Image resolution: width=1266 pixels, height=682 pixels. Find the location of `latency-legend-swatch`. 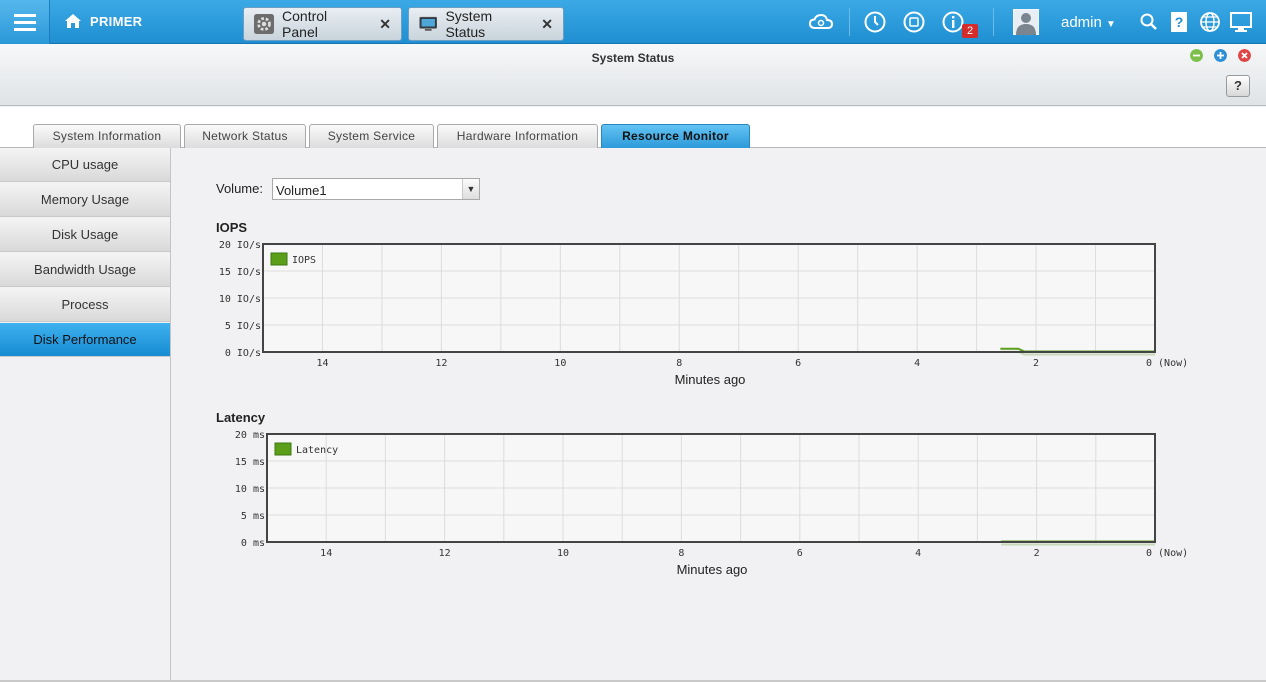

latency-legend-swatch is located at coordinates (283, 449).